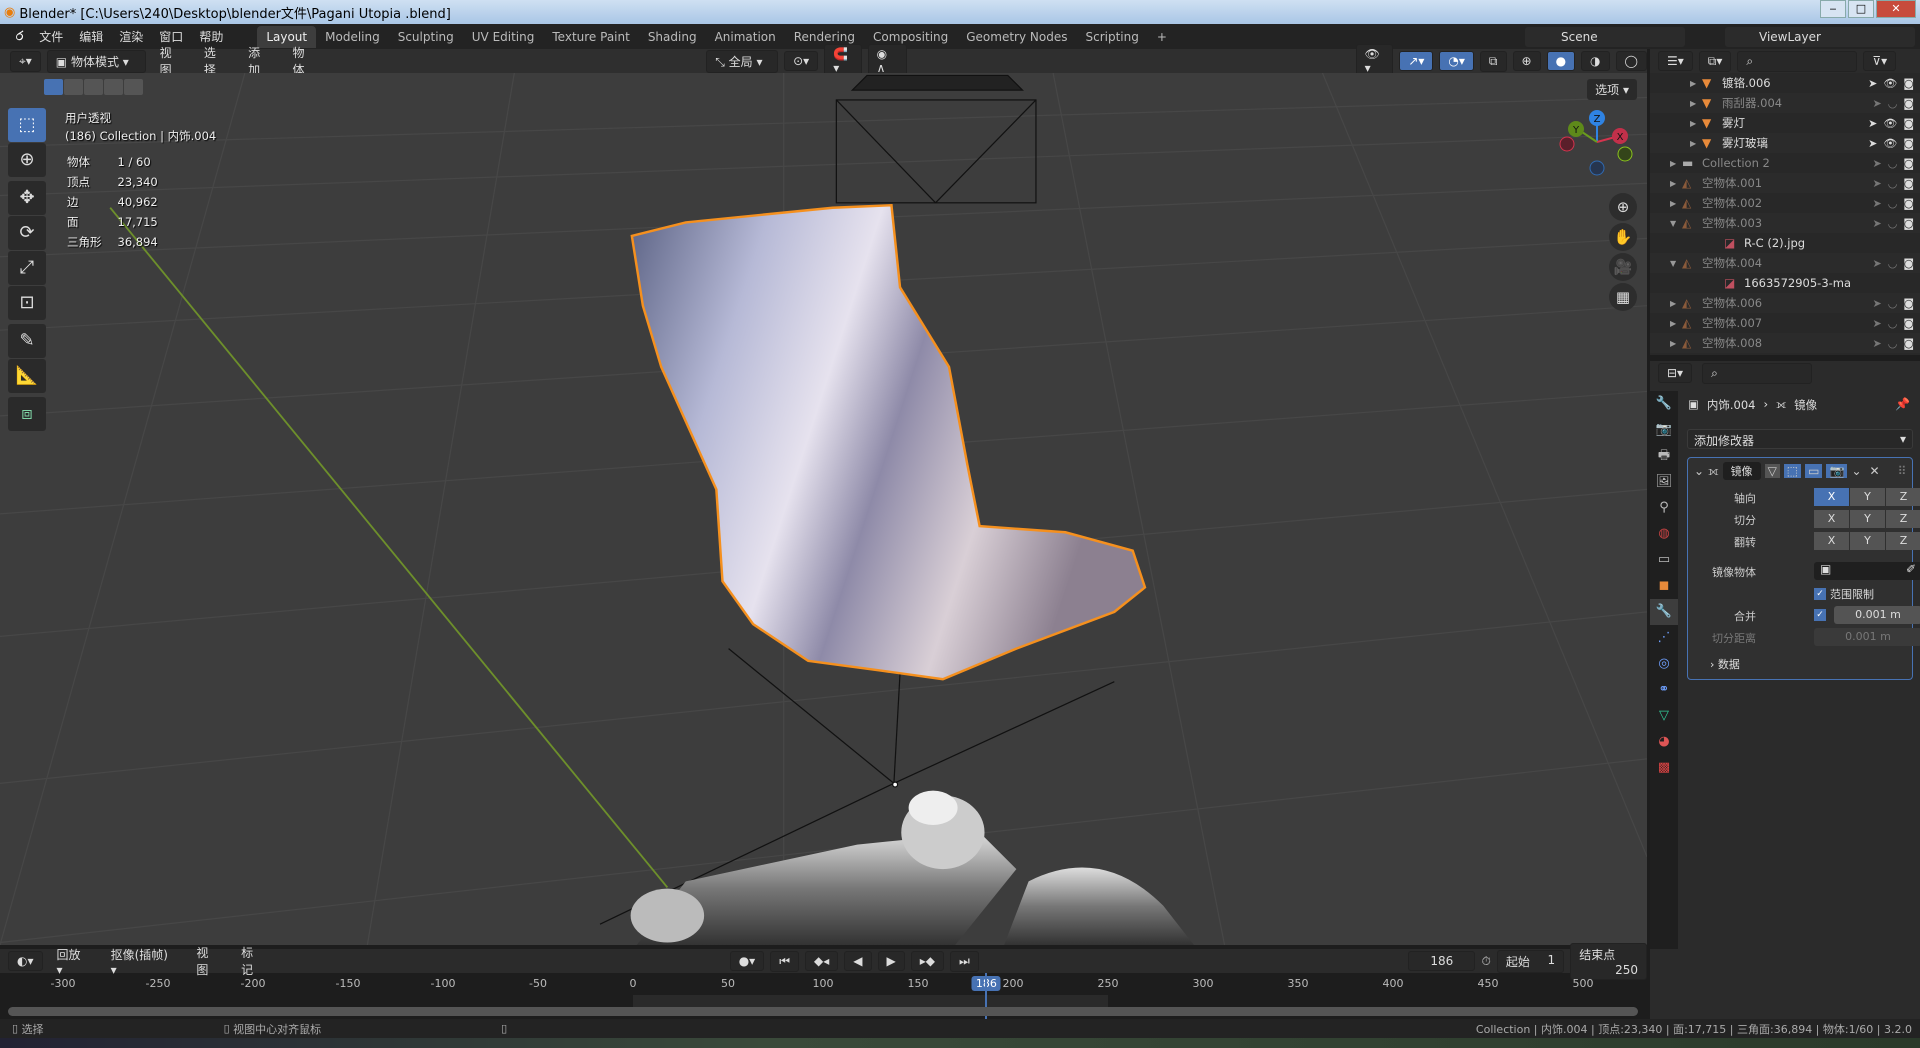 This screenshot has height=1048, width=1920. What do you see at coordinates (1896, 9) in the screenshot?
I see `close-button: ✕` at bounding box center [1896, 9].